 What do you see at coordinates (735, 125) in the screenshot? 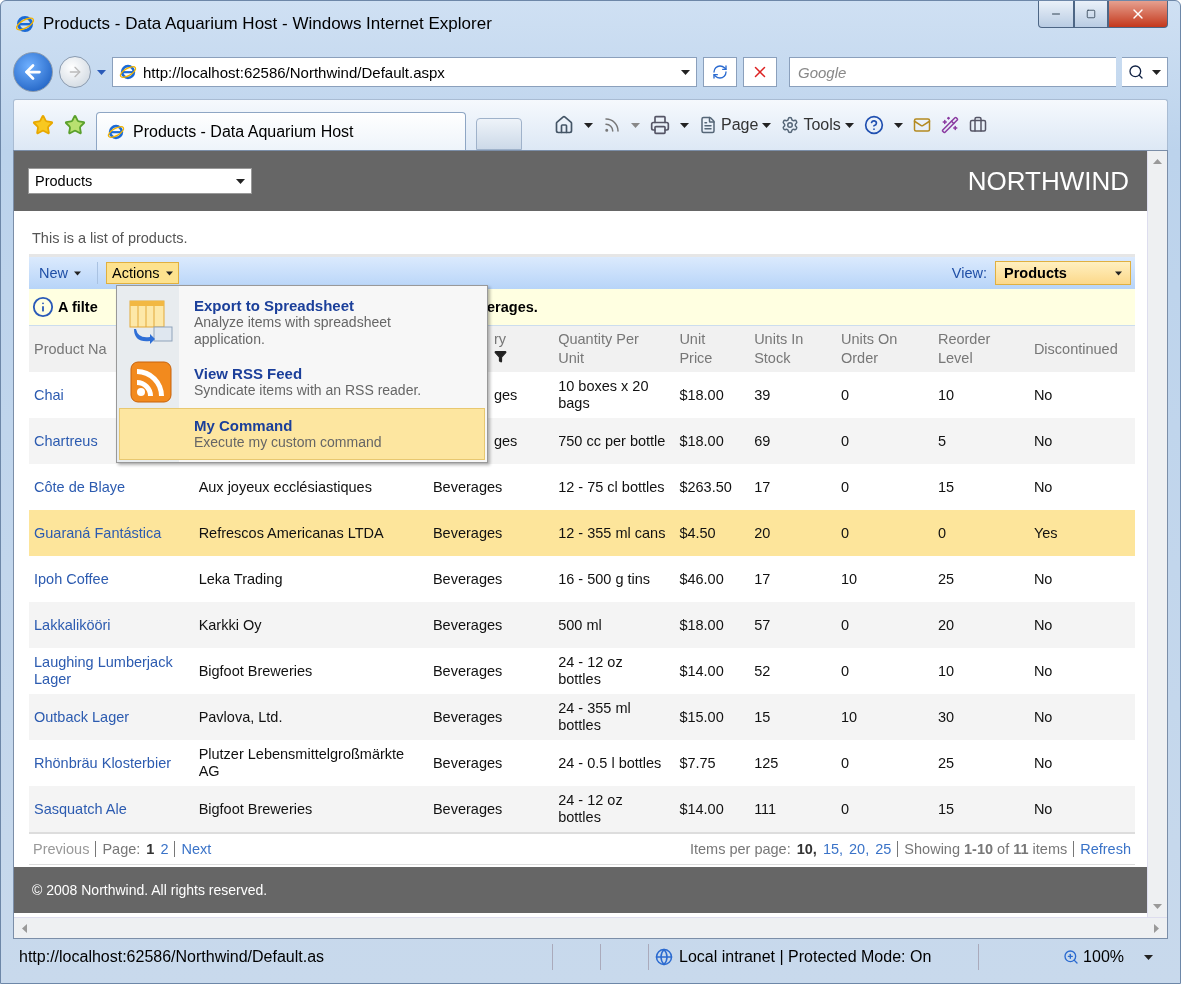
I see `command-menu: Page` at bounding box center [735, 125].